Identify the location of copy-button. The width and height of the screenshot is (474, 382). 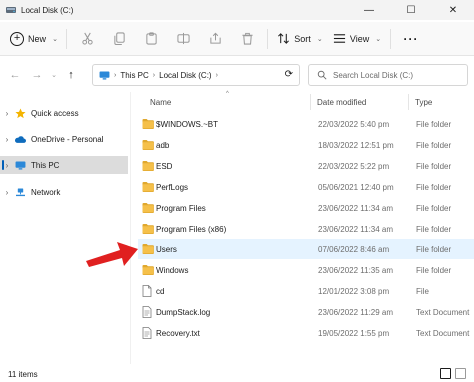
(119, 39).